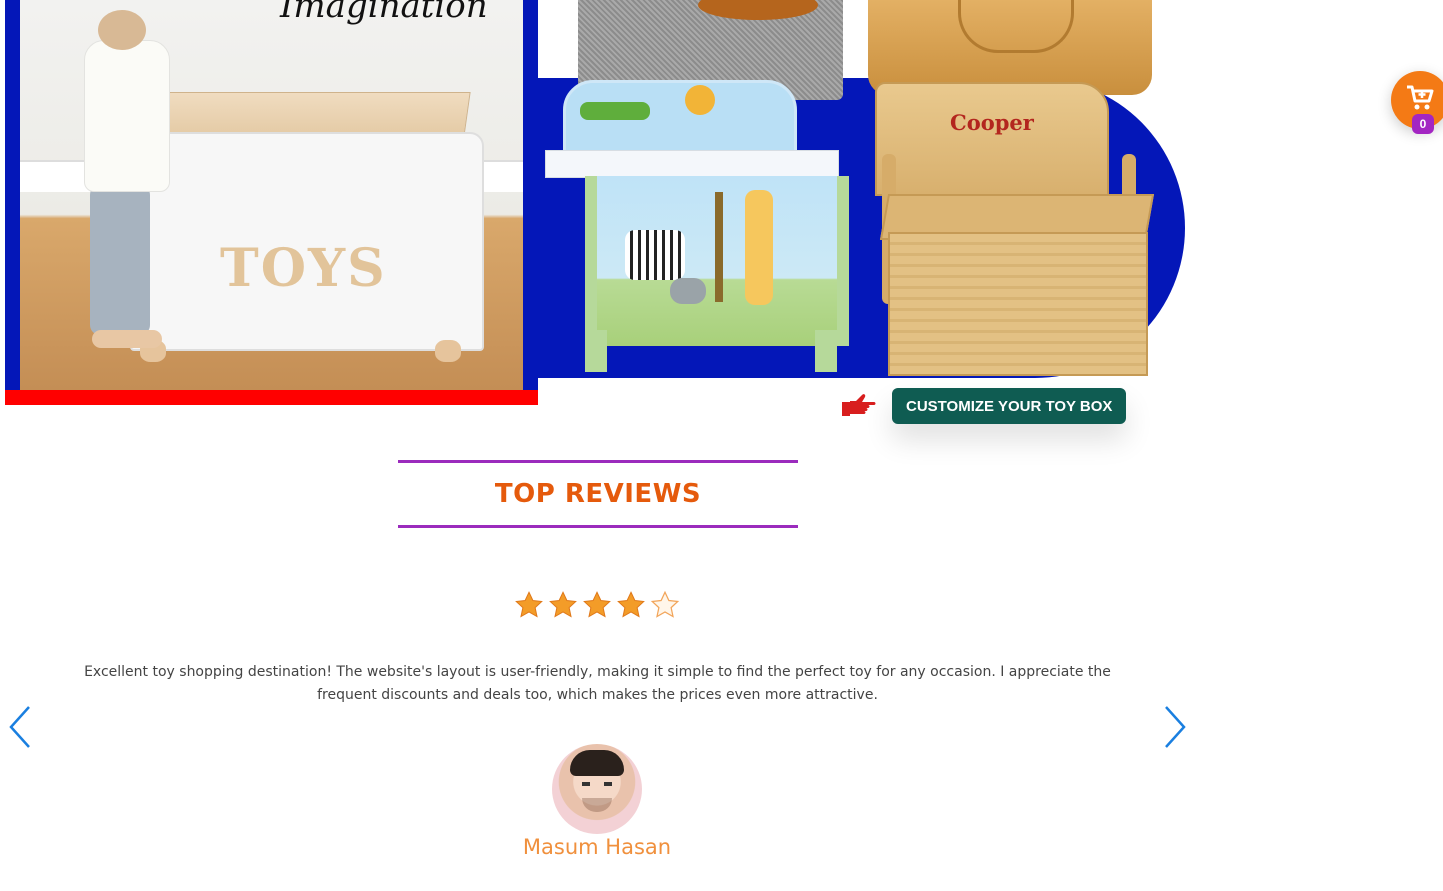 This screenshot has width=1443, height=891. What do you see at coordinates (859, 406) in the screenshot?
I see `pointing-hand-icon` at bounding box center [859, 406].